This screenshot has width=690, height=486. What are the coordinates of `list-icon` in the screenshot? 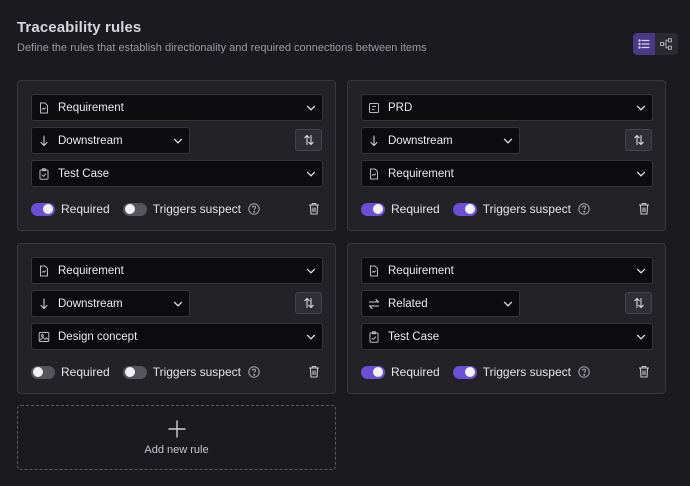 It's located at (644, 44).